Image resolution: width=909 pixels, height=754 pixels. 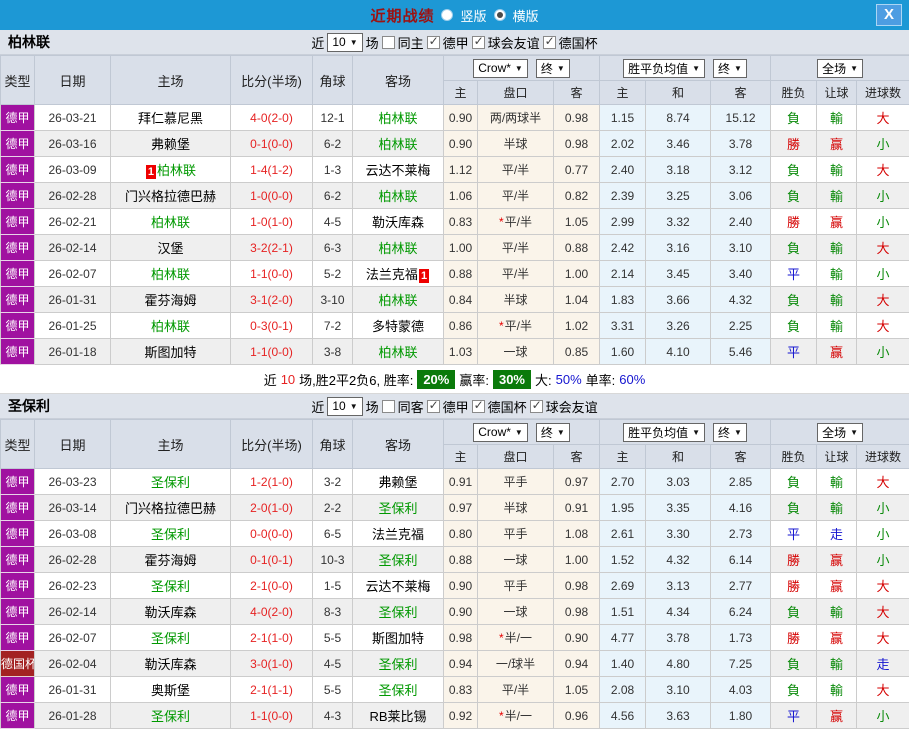 I want to click on col-header-home: 主场, so click(x=170, y=80).